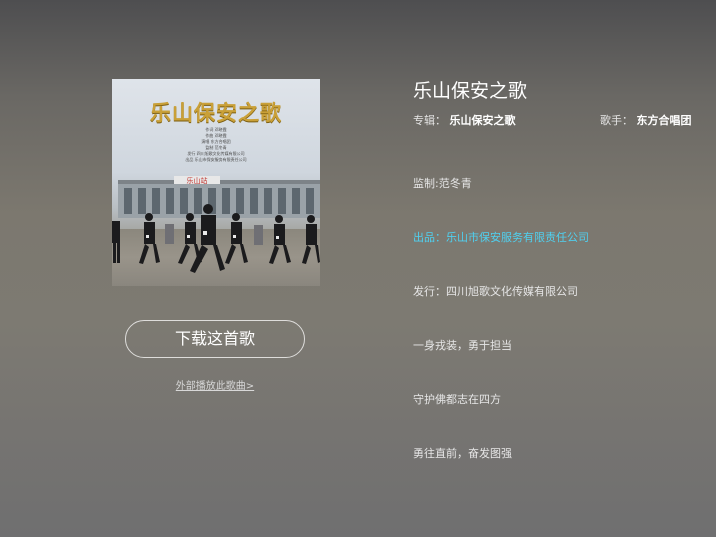 This screenshot has width=716, height=537. What do you see at coordinates (215, 384) in the screenshot?
I see `external-play-link: 外部播放此歌曲>` at bounding box center [215, 384].